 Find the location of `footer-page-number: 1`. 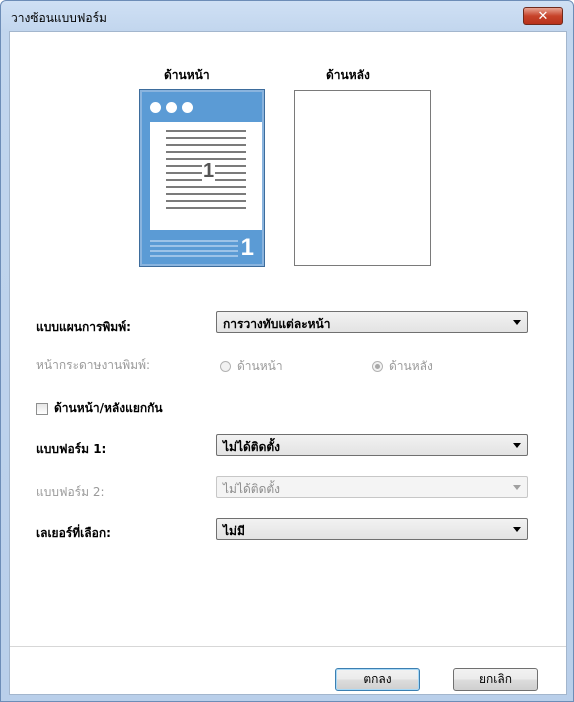

footer-page-number: 1 is located at coordinates (247, 247).